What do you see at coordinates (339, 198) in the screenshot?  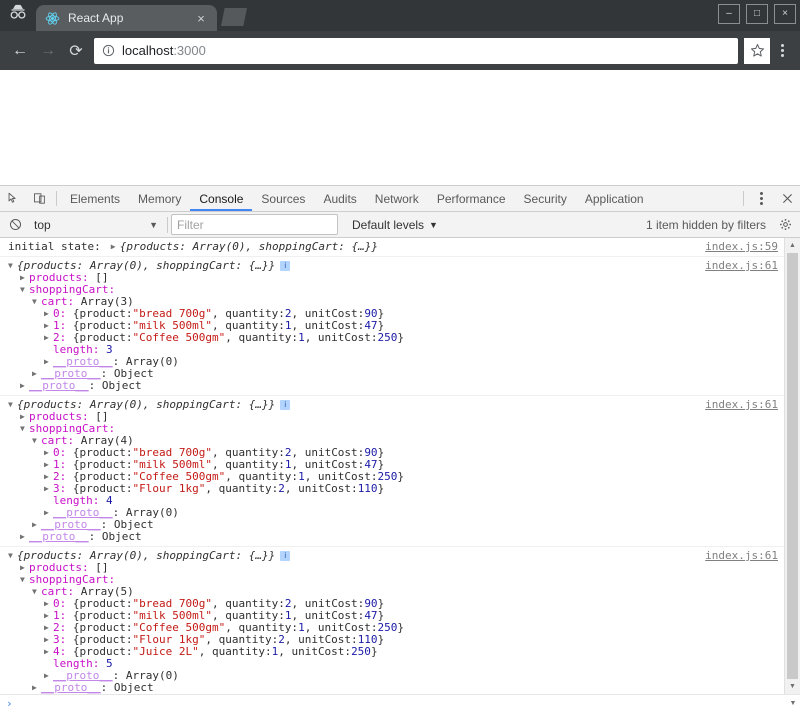 I see `devtools-tab-audits: Audits` at bounding box center [339, 198].